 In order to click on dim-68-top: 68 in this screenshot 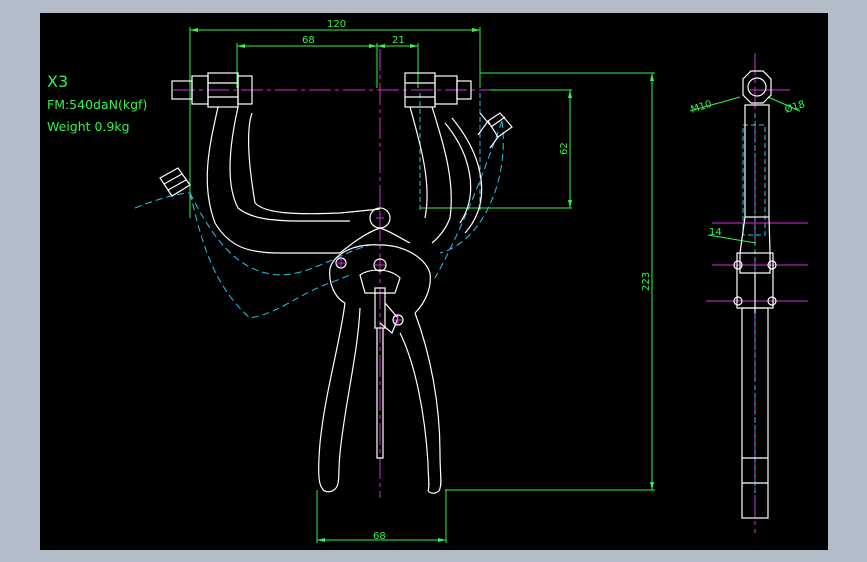, I will do `click(308, 40)`.